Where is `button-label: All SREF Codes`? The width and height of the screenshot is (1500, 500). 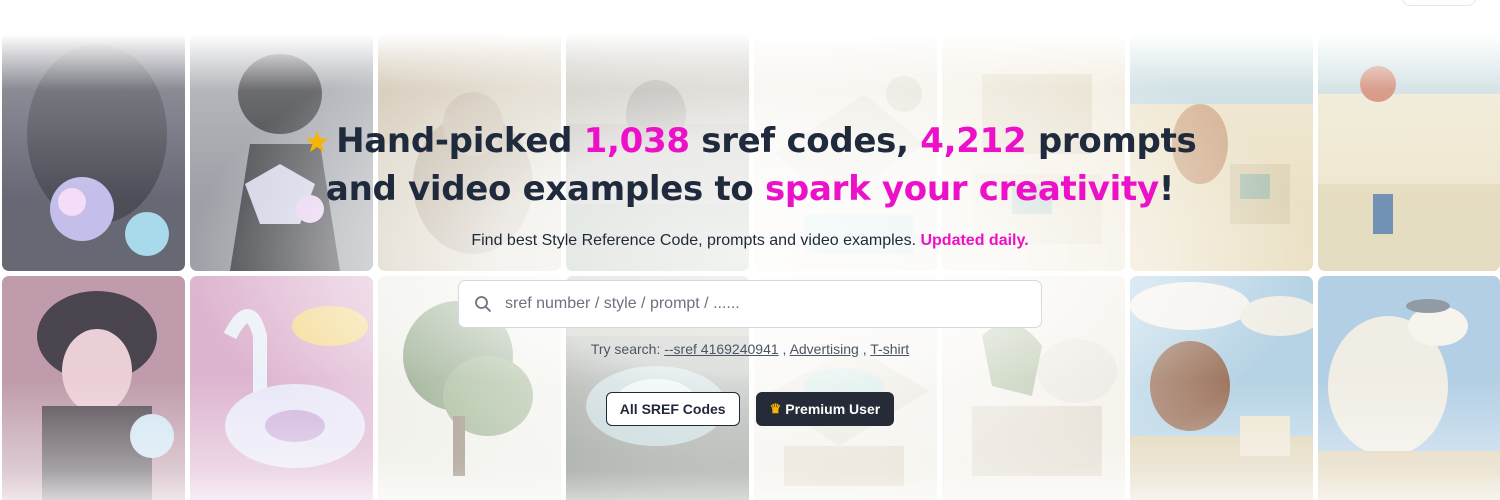 button-label: All SREF Codes is located at coordinates (672, 409).